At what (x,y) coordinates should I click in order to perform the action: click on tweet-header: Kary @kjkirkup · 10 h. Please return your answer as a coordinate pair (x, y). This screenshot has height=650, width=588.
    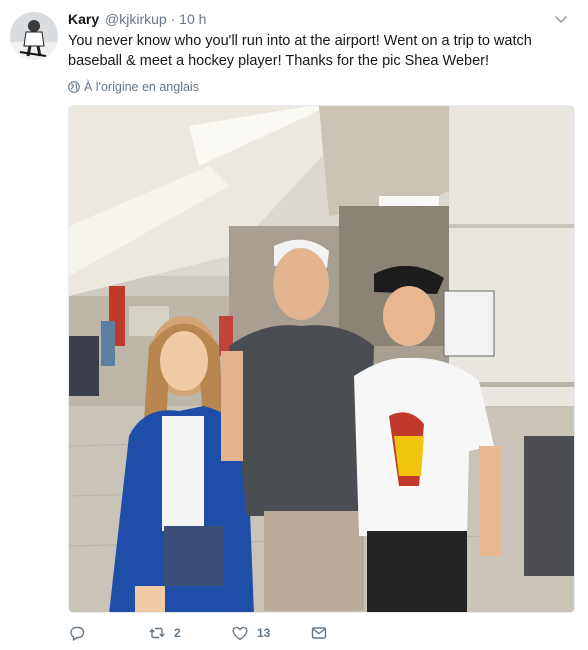
    Looking at the image, I should click on (137, 19).